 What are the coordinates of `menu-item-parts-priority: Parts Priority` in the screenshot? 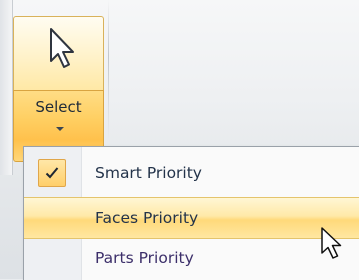 It's located at (191, 258).